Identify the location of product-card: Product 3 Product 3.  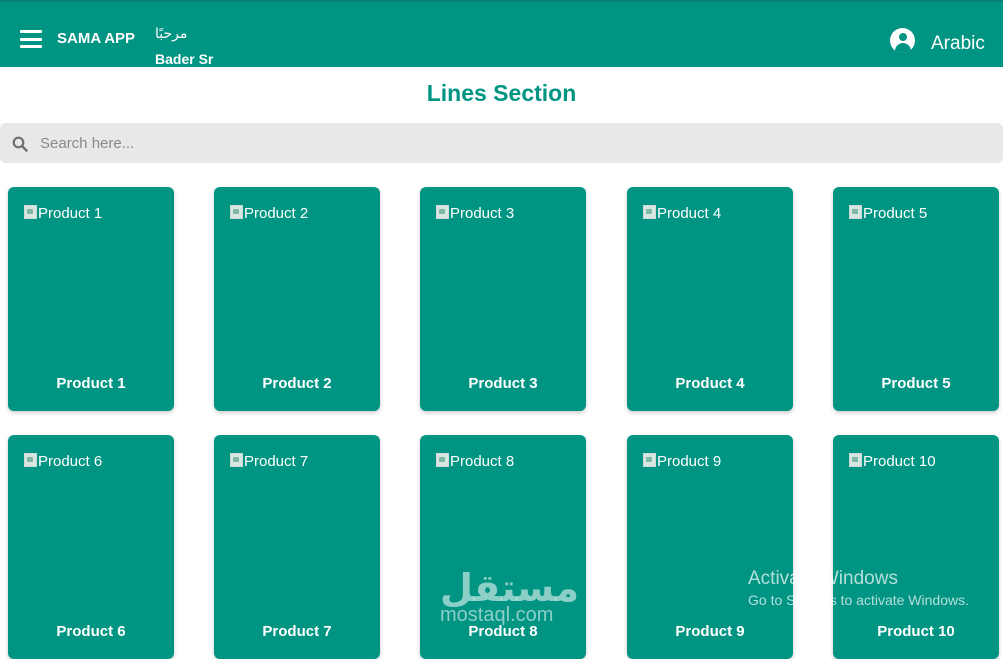
(503, 299).